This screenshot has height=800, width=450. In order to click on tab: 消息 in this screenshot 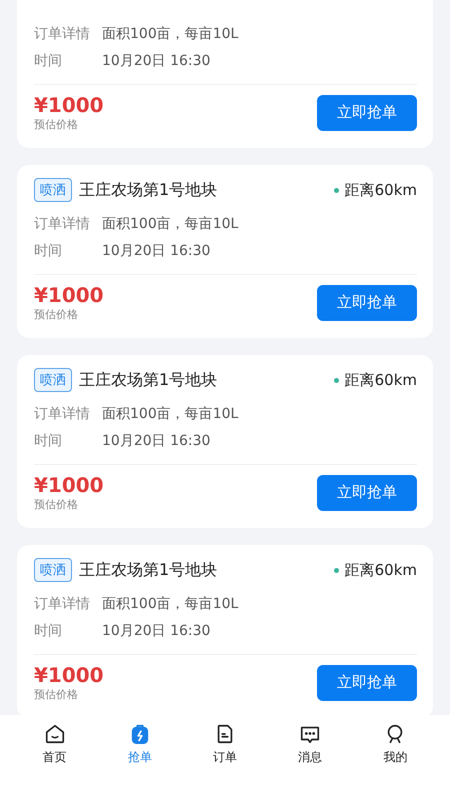, I will do `click(310, 761)`.